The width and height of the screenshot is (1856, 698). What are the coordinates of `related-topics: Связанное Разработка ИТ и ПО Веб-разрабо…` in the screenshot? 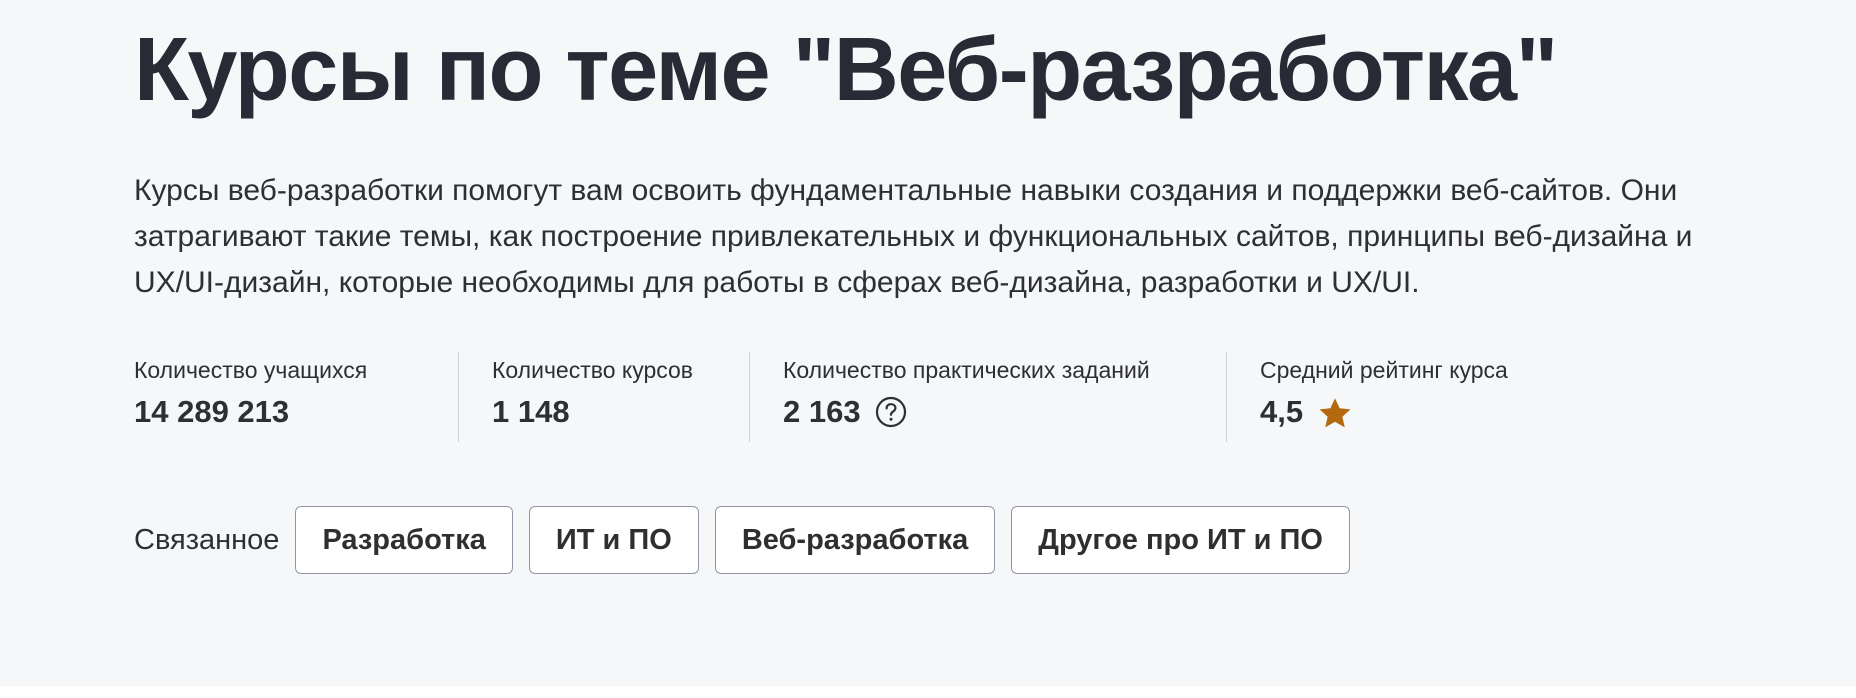 It's located at (750, 540).